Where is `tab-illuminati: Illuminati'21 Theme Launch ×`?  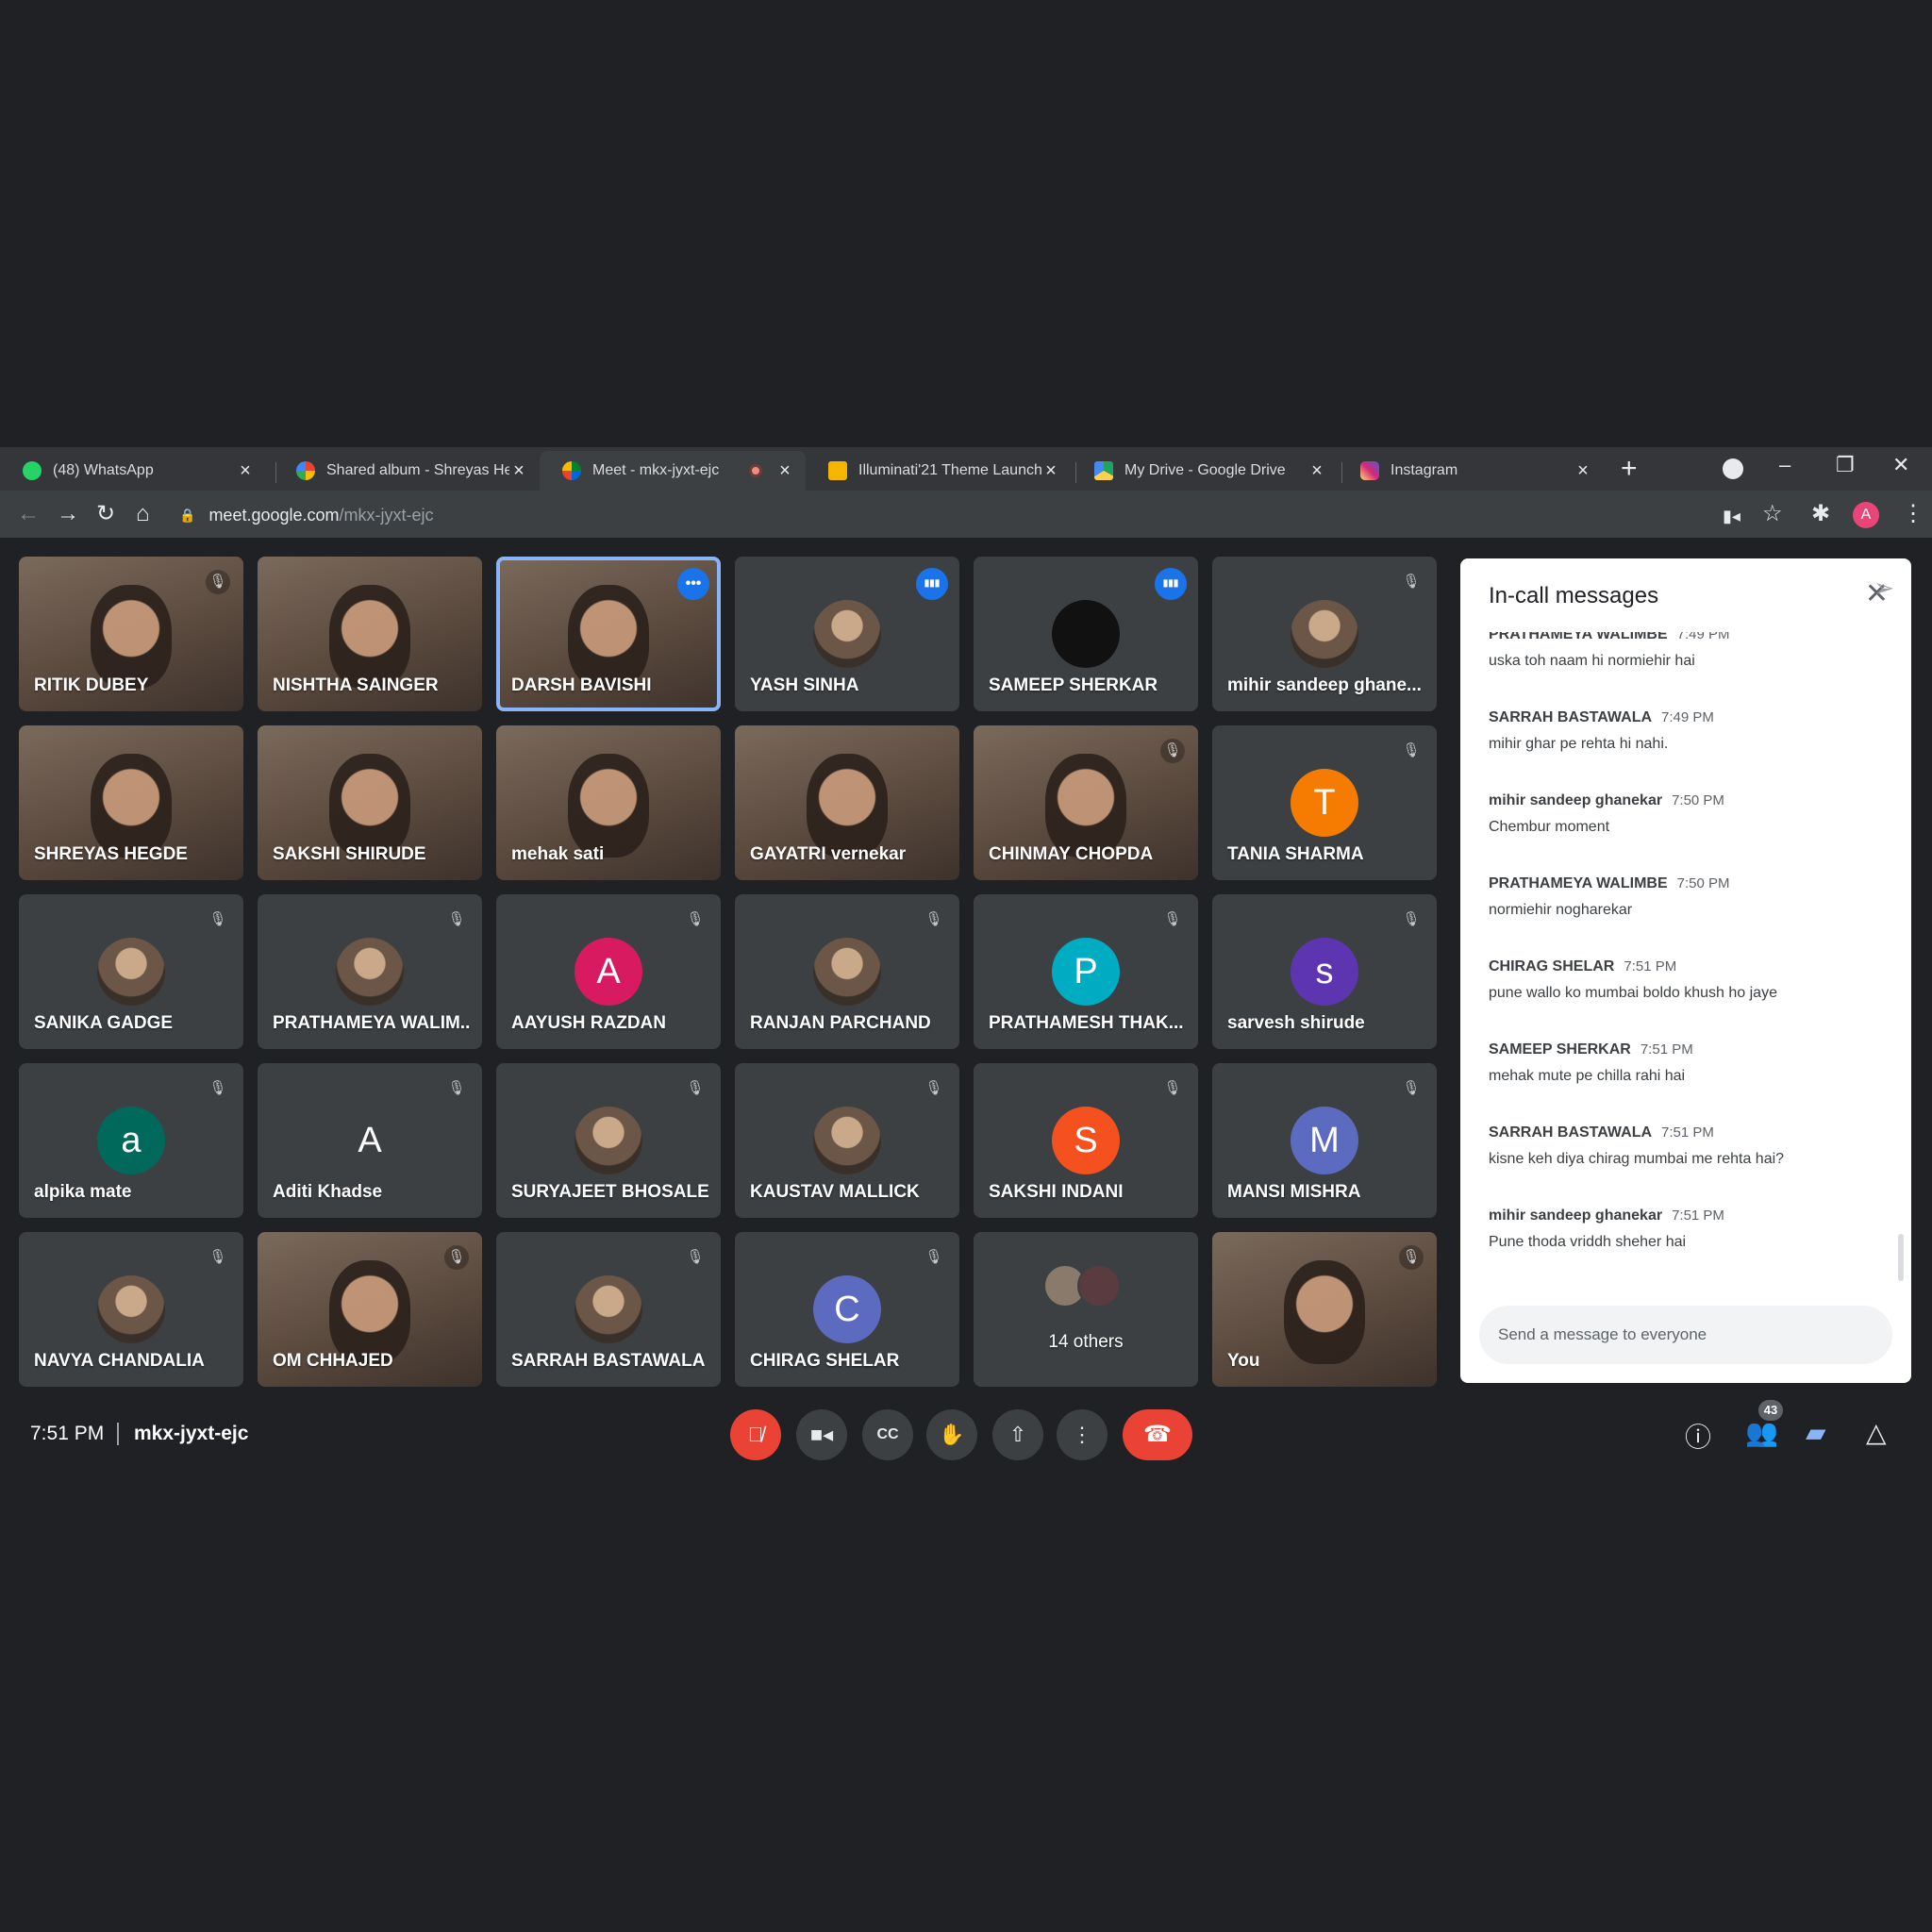 tab-illuminati: Illuminati'21 Theme Launch × is located at coordinates (939, 471).